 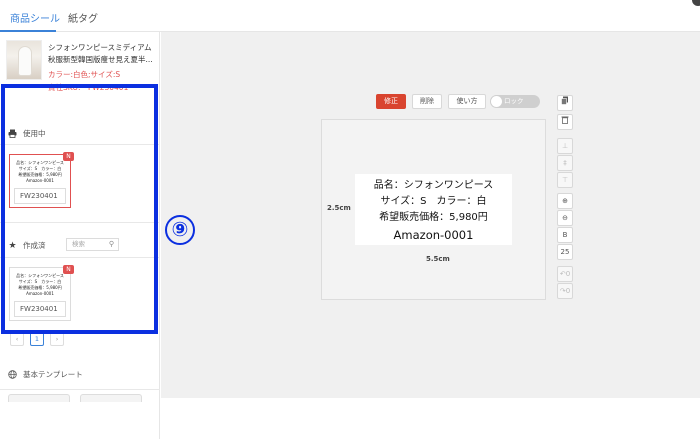 What do you see at coordinates (433, 235) in the screenshot?
I see `label-line-code: Amazon-0001` at bounding box center [433, 235].